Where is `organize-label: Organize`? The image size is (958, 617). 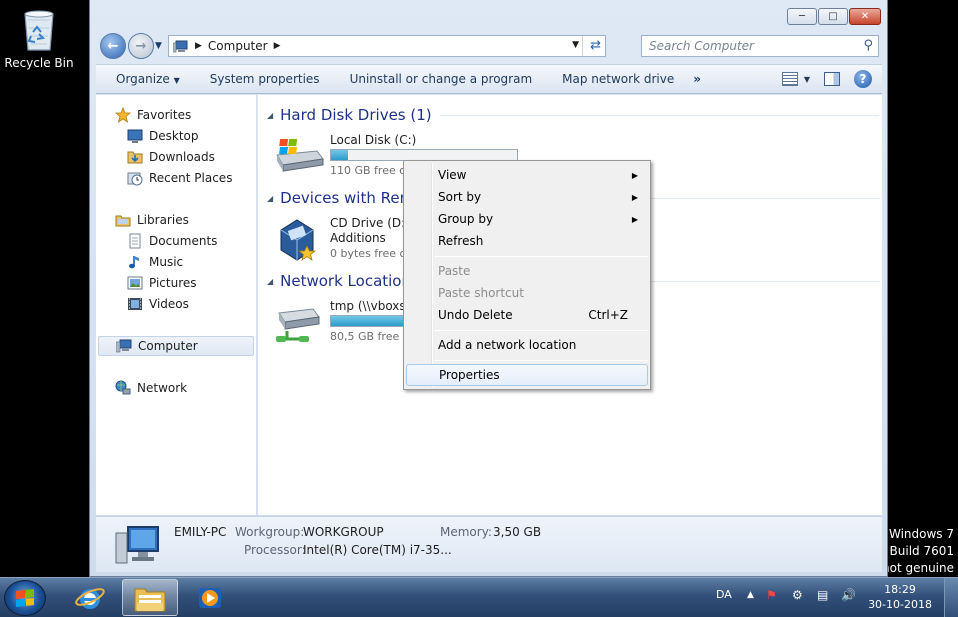 organize-label: Organize is located at coordinates (143, 79).